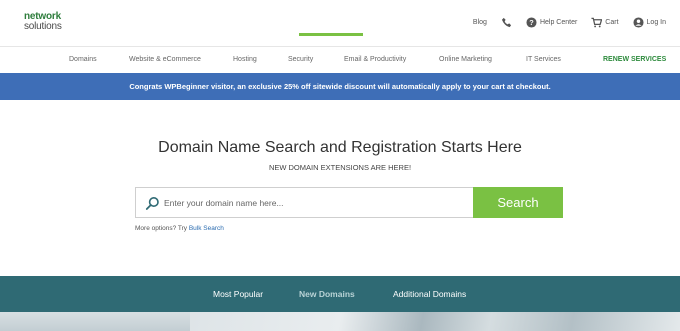 The width and height of the screenshot is (680, 331). I want to click on more-options: More options? Try Bulk Search, so click(179, 228).